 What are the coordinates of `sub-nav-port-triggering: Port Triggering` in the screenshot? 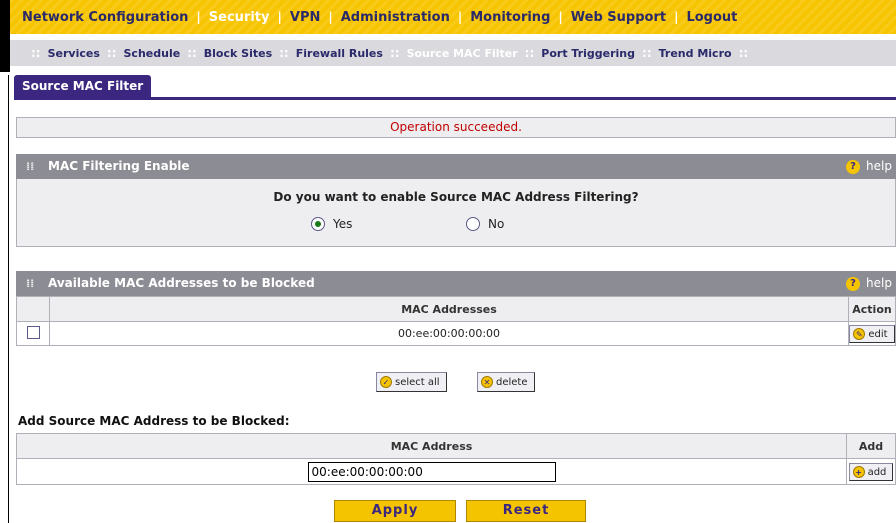 It's located at (588, 53).